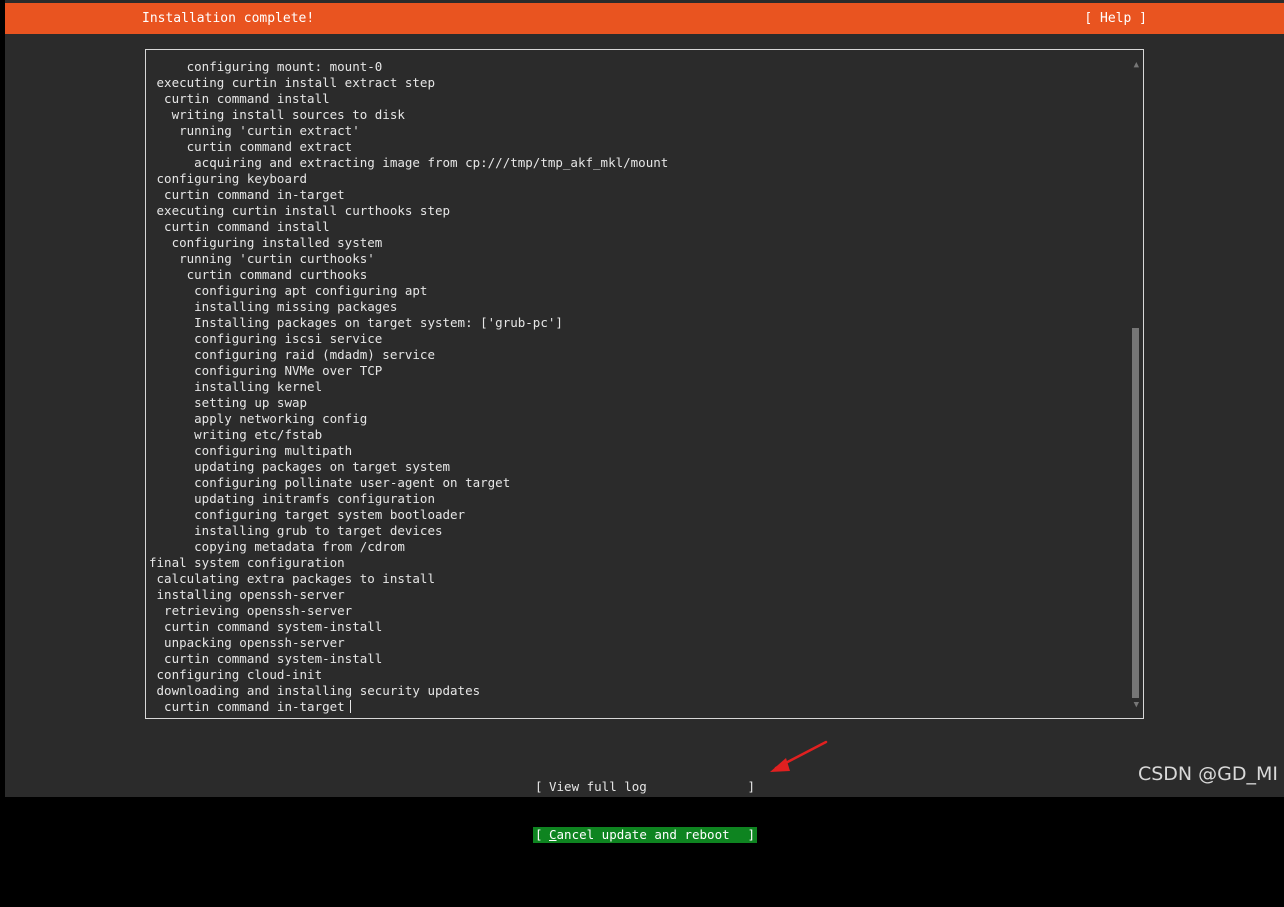 This screenshot has width=1284, height=907. Describe the element at coordinates (277, 546) in the screenshot. I see `log-line: copying metadata from /cdrom` at that location.